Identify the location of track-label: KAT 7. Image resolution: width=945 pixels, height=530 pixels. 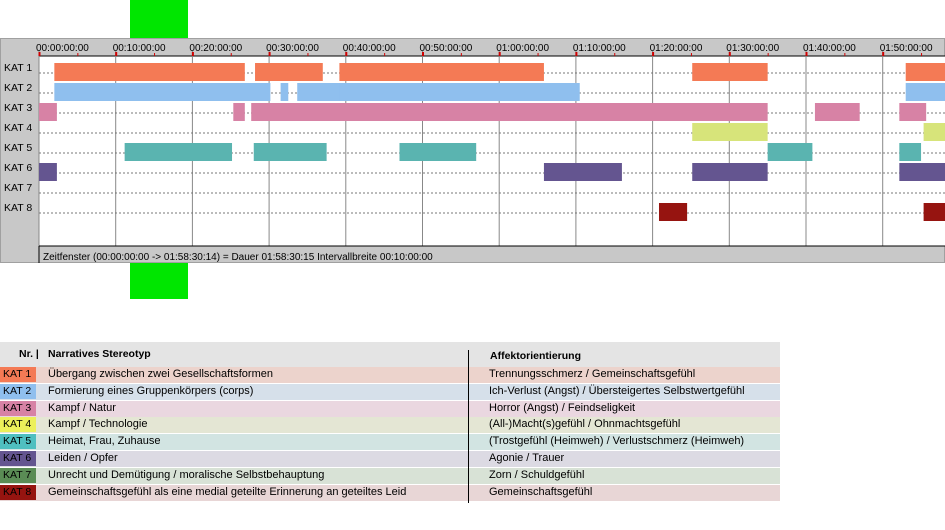
(18, 188).